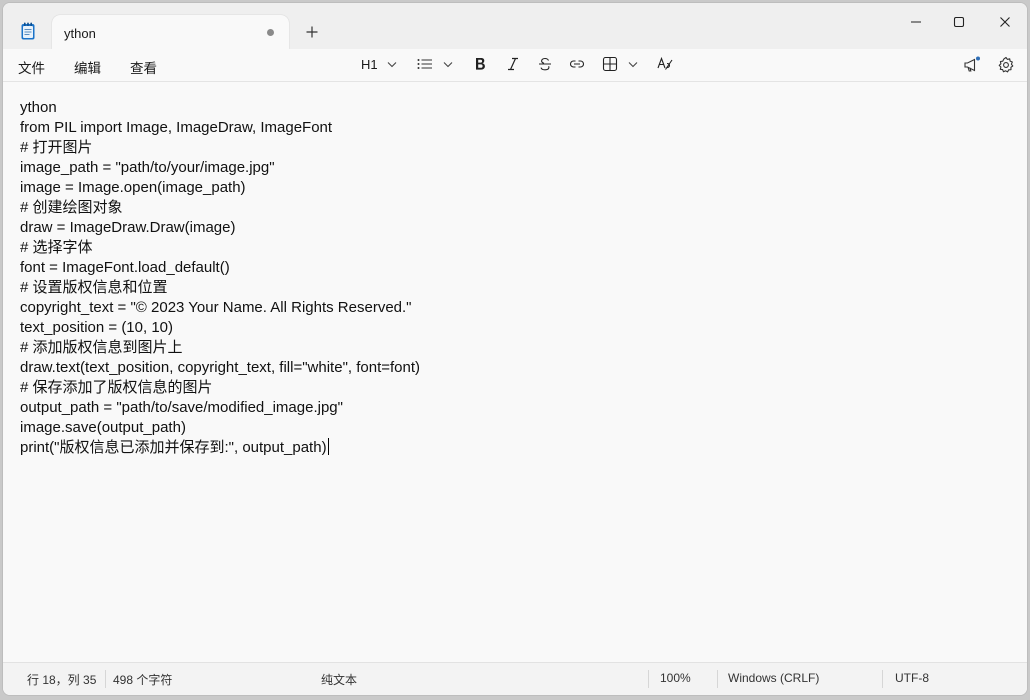 The height and width of the screenshot is (700, 1030). Describe the element at coordinates (87, 67) in the screenshot. I see `menu-edit: 编辑` at that location.